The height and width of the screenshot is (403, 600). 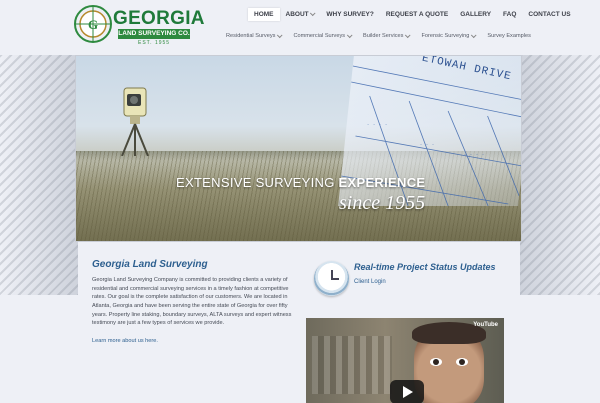 What do you see at coordinates (509, 36) in the screenshot?
I see `subnav-examples: Survey Examples` at bounding box center [509, 36].